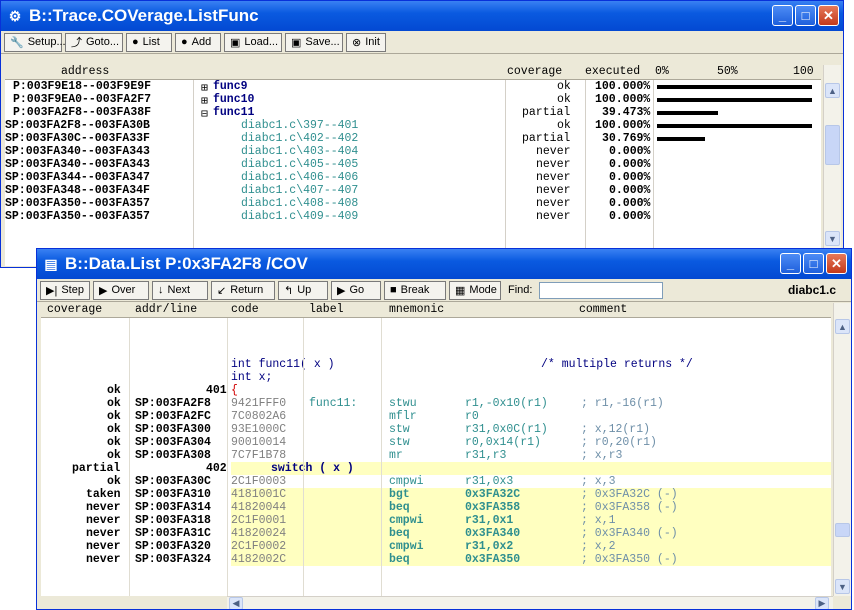 The width and height of the screenshot is (854, 610). Describe the element at coordinates (422, 16) in the screenshot. I see `coverage-window-titlebar: ⚙ B::Trace.COVerage.ListFunc _ □ ✕` at that location.